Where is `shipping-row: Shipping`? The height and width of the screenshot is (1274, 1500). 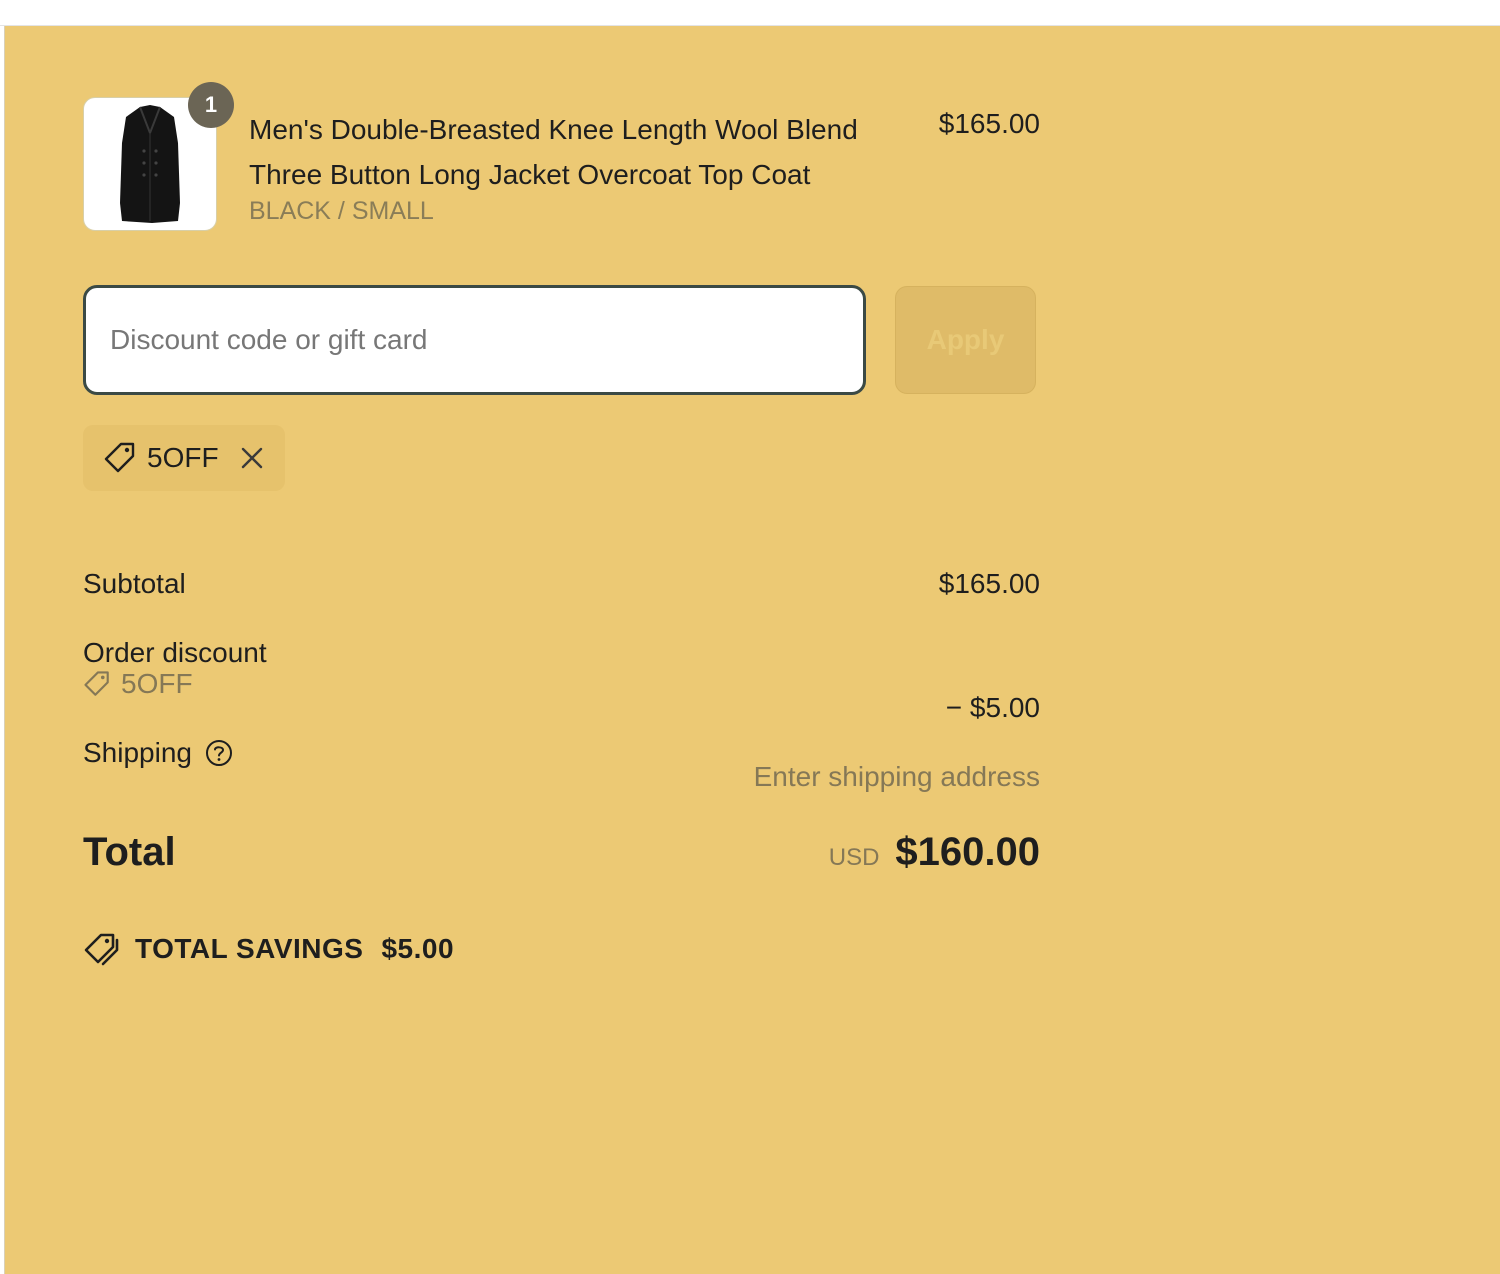 shipping-row: Shipping is located at coordinates (158, 753).